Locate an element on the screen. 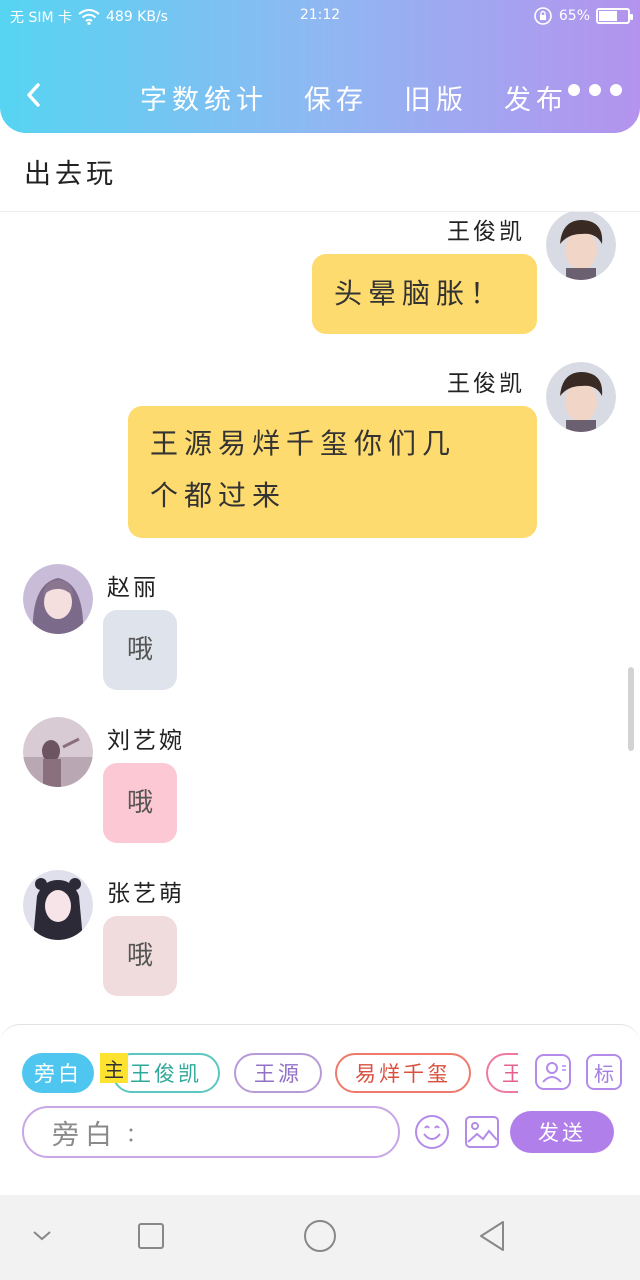 The height and width of the screenshot is (1280, 640). send-button: 发送 is located at coordinates (562, 1132).